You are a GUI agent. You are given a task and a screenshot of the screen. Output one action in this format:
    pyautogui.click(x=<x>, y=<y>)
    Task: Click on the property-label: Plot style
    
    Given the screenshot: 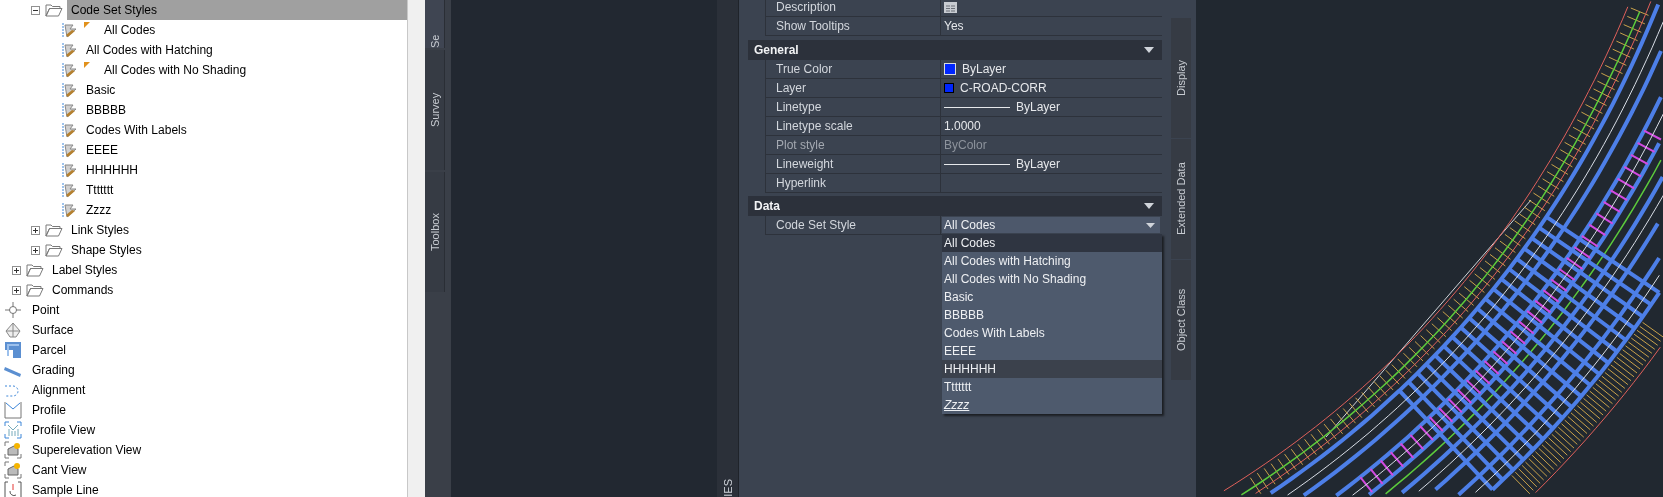 What is the action you would take?
    pyautogui.click(x=853, y=145)
    